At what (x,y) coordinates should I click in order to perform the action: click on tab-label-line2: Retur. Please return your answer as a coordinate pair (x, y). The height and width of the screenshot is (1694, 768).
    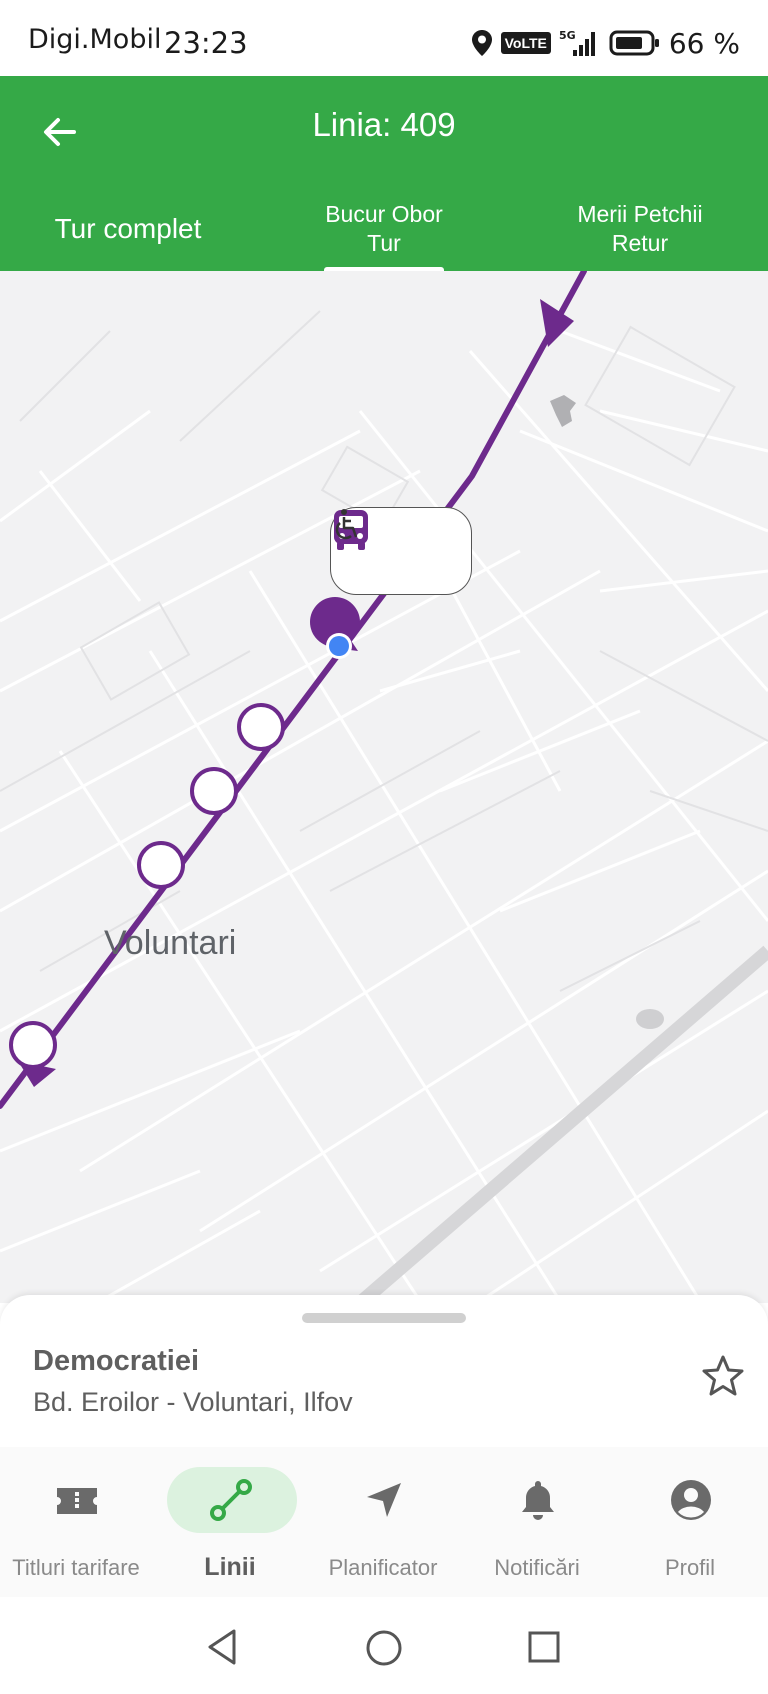
    Looking at the image, I should click on (640, 242).